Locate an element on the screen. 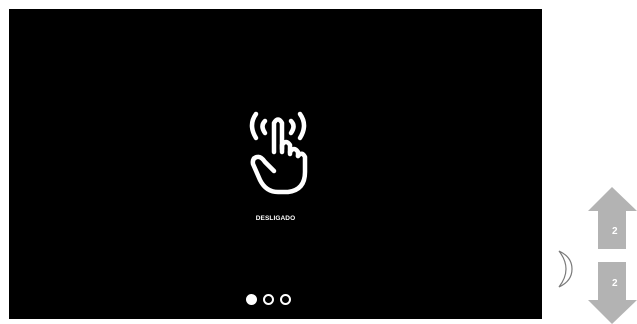  touch-hand-icon is located at coordinates (278, 150).